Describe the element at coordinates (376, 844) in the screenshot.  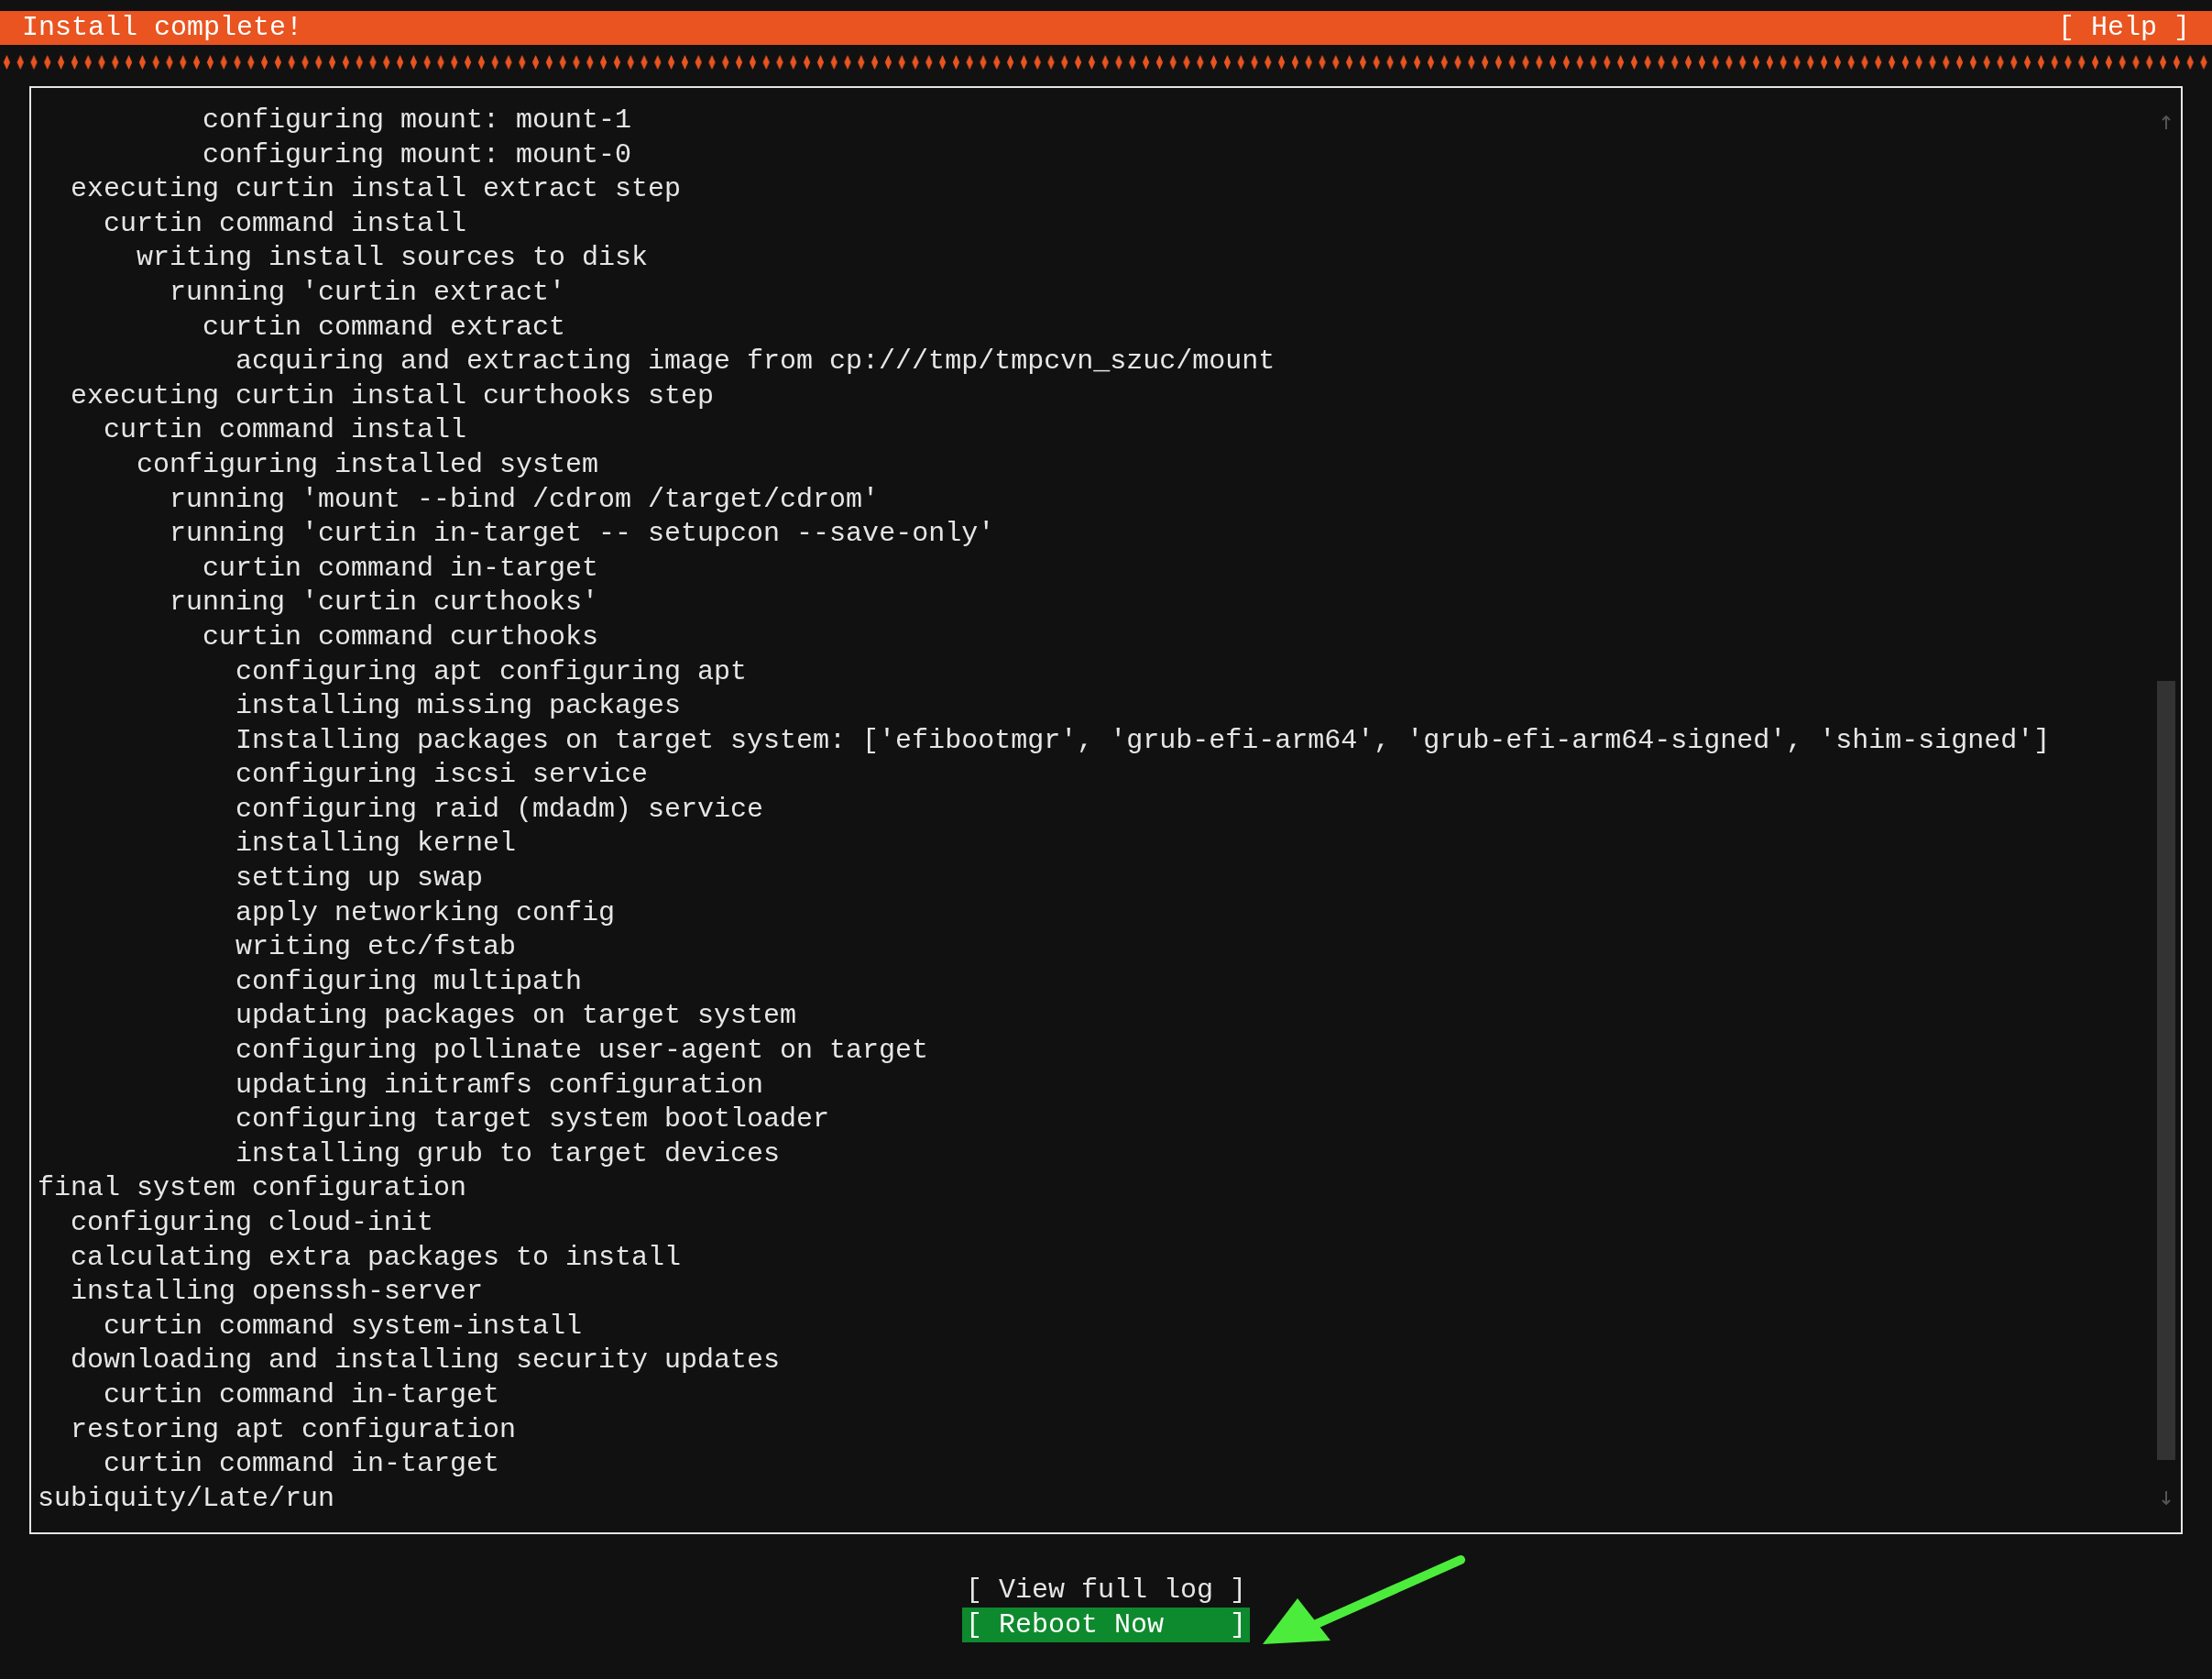
I see `log-line: installing kernel` at that location.